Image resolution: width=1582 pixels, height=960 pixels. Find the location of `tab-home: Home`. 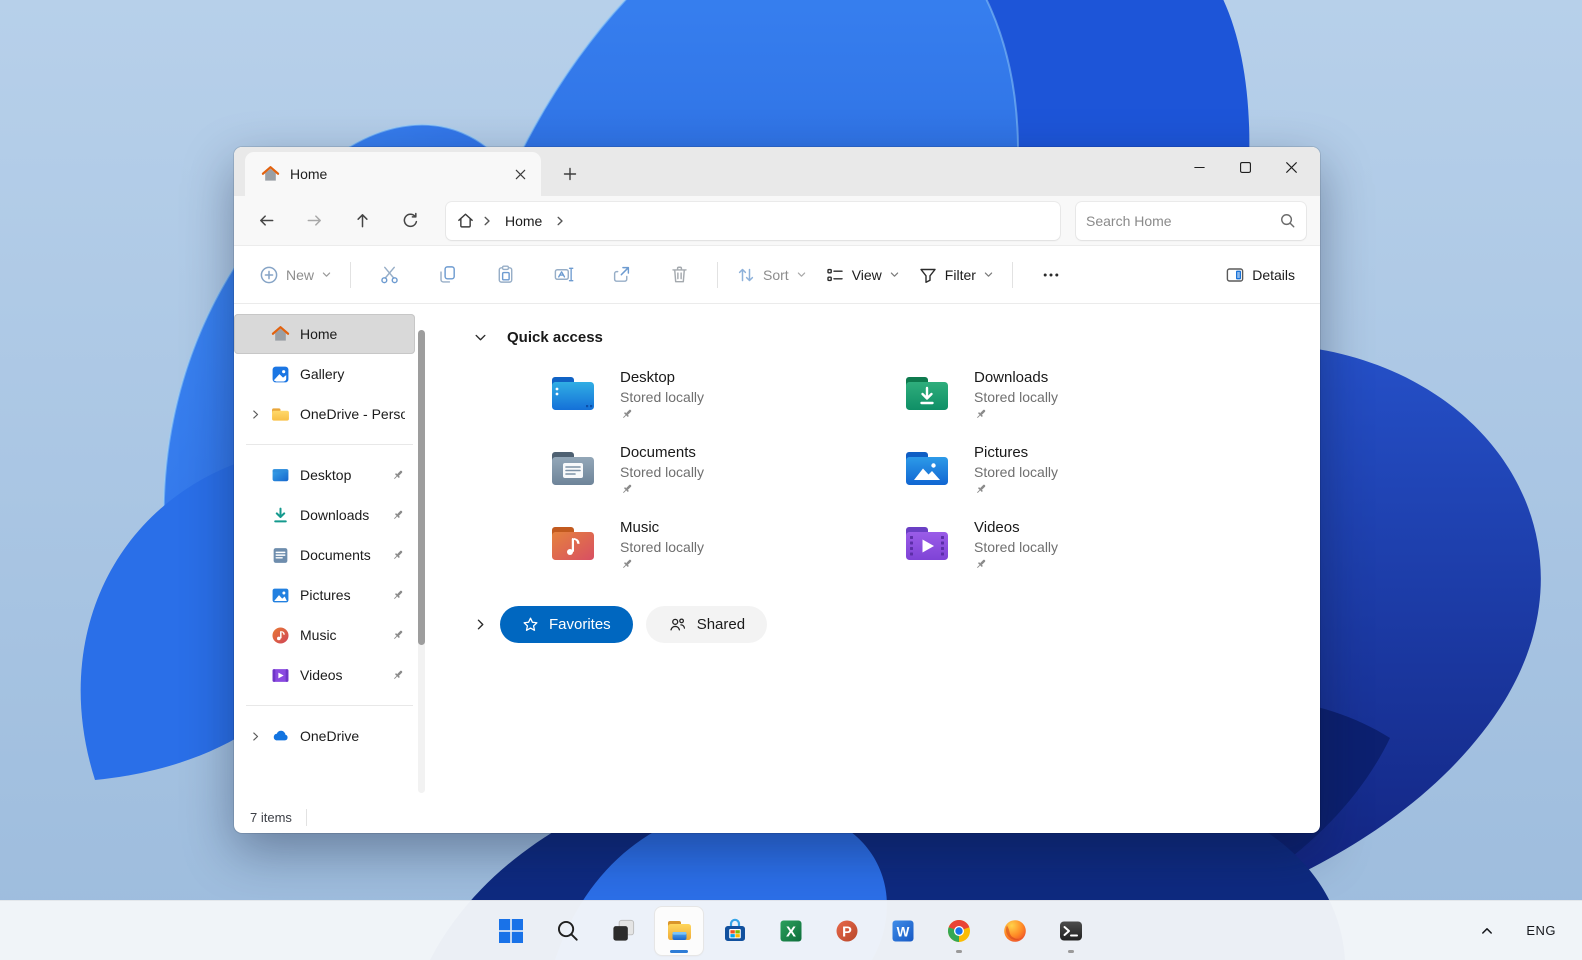

tab-home: Home is located at coordinates (393, 174).